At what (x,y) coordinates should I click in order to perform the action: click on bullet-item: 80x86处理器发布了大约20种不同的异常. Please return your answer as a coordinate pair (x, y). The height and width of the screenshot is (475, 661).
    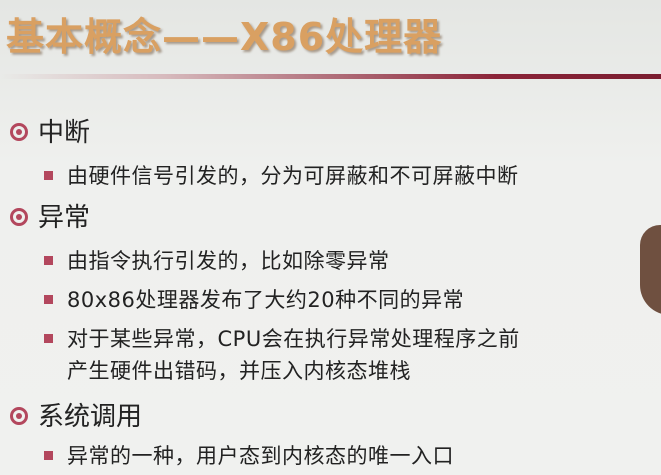
    Looking at the image, I should click on (254, 299).